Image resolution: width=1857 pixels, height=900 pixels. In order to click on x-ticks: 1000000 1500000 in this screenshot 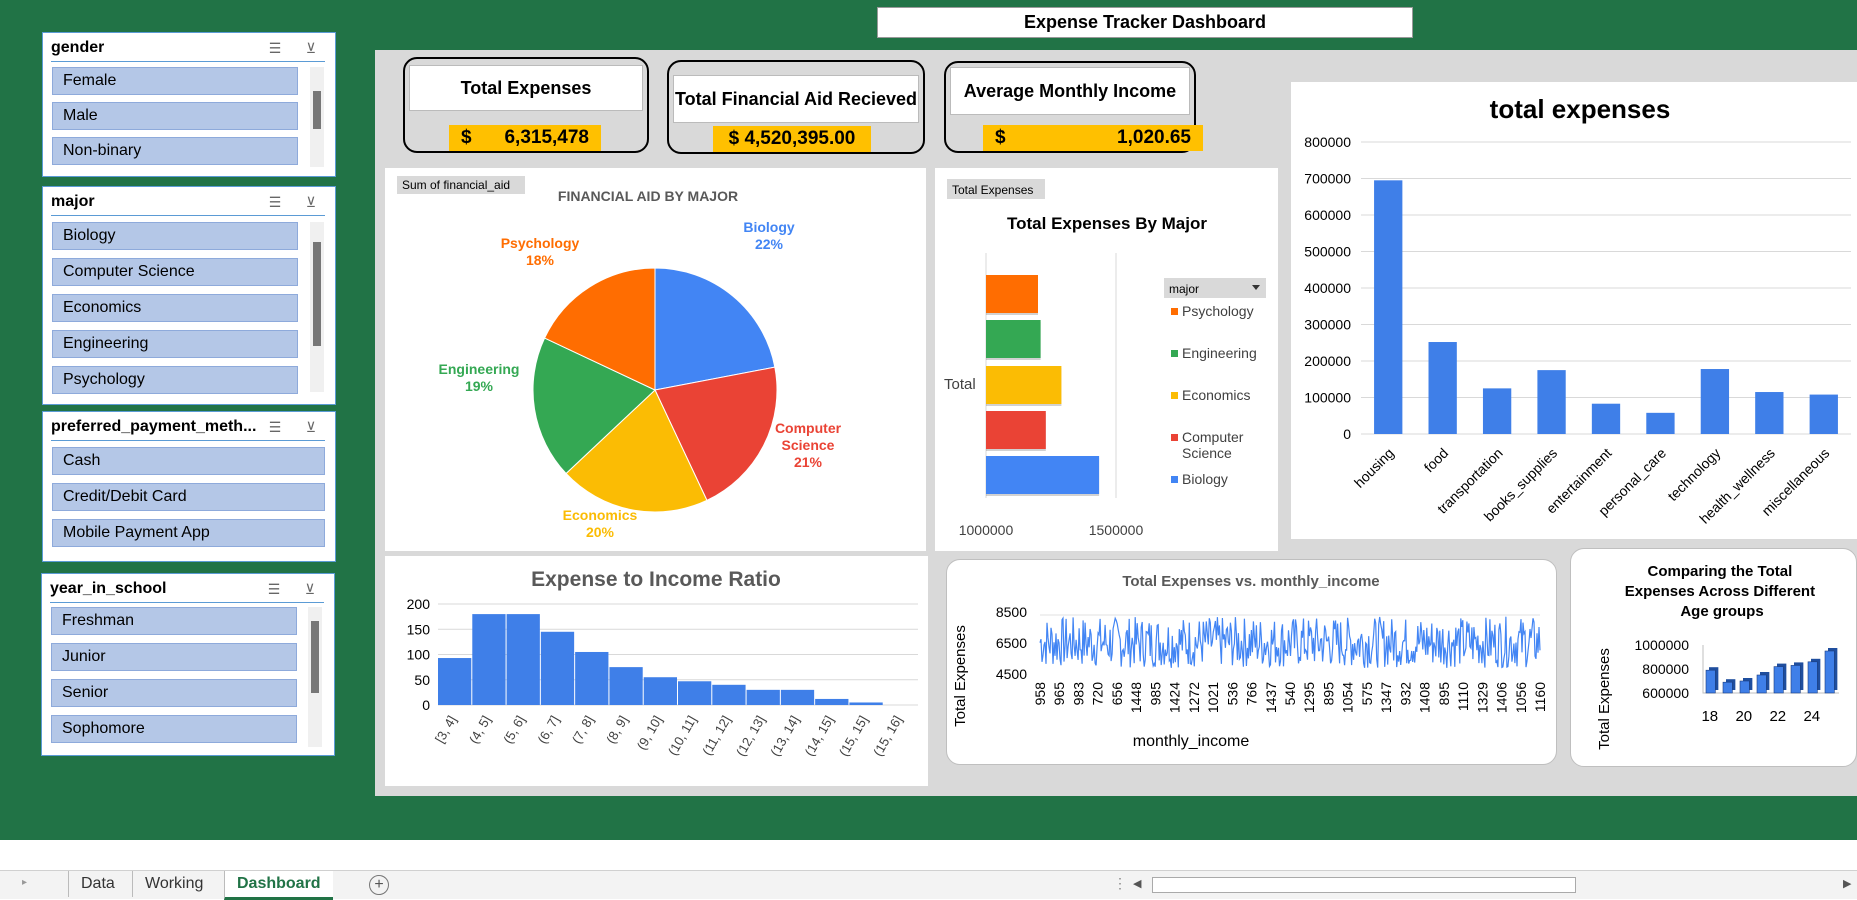, I will do `click(1051, 530)`.